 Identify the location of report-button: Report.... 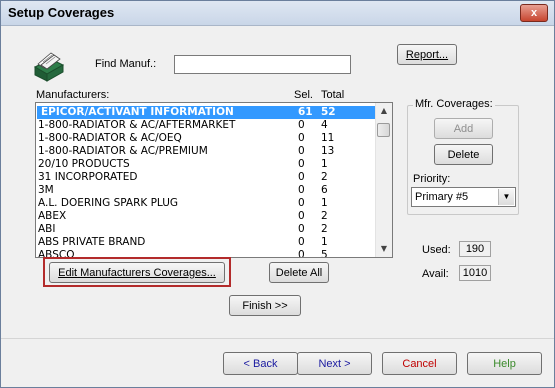
(427, 54).